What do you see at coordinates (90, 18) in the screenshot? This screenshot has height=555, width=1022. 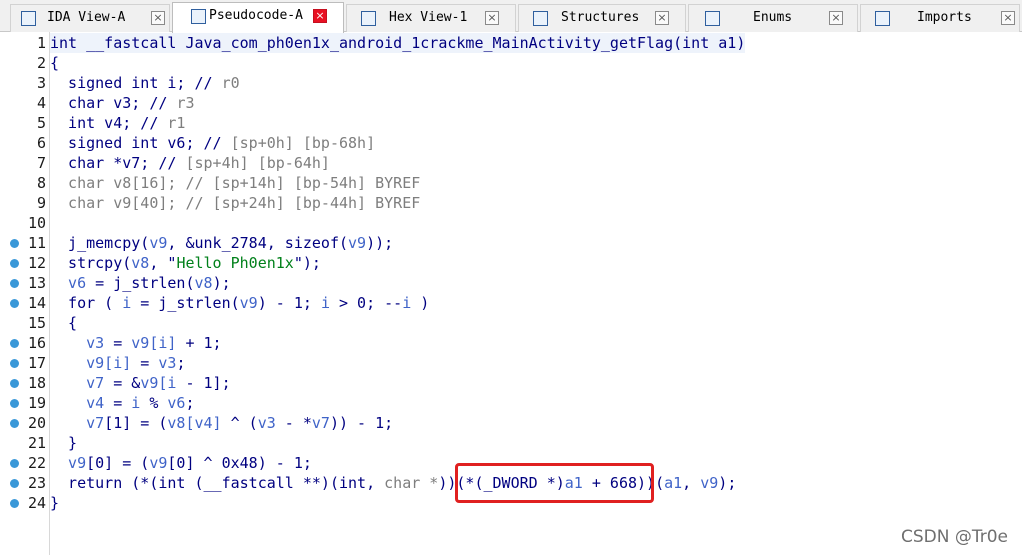 I see `tab-ida-view-a: IDA View-A ×` at bounding box center [90, 18].